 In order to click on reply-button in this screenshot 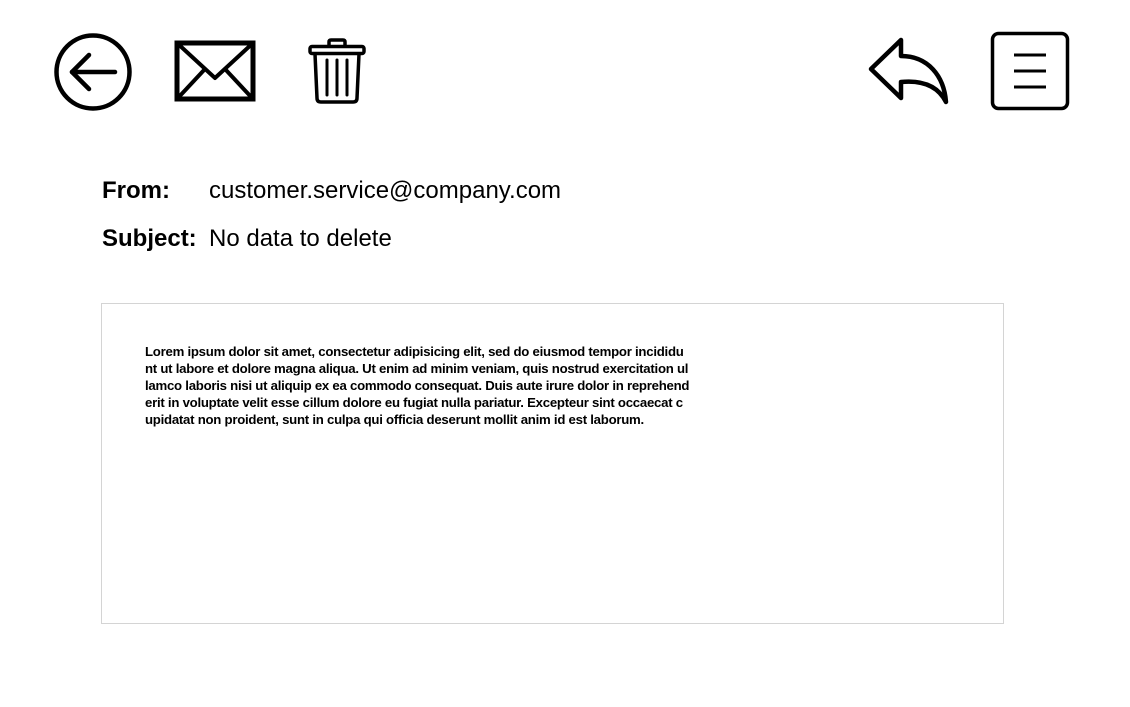, I will do `click(908, 71)`.